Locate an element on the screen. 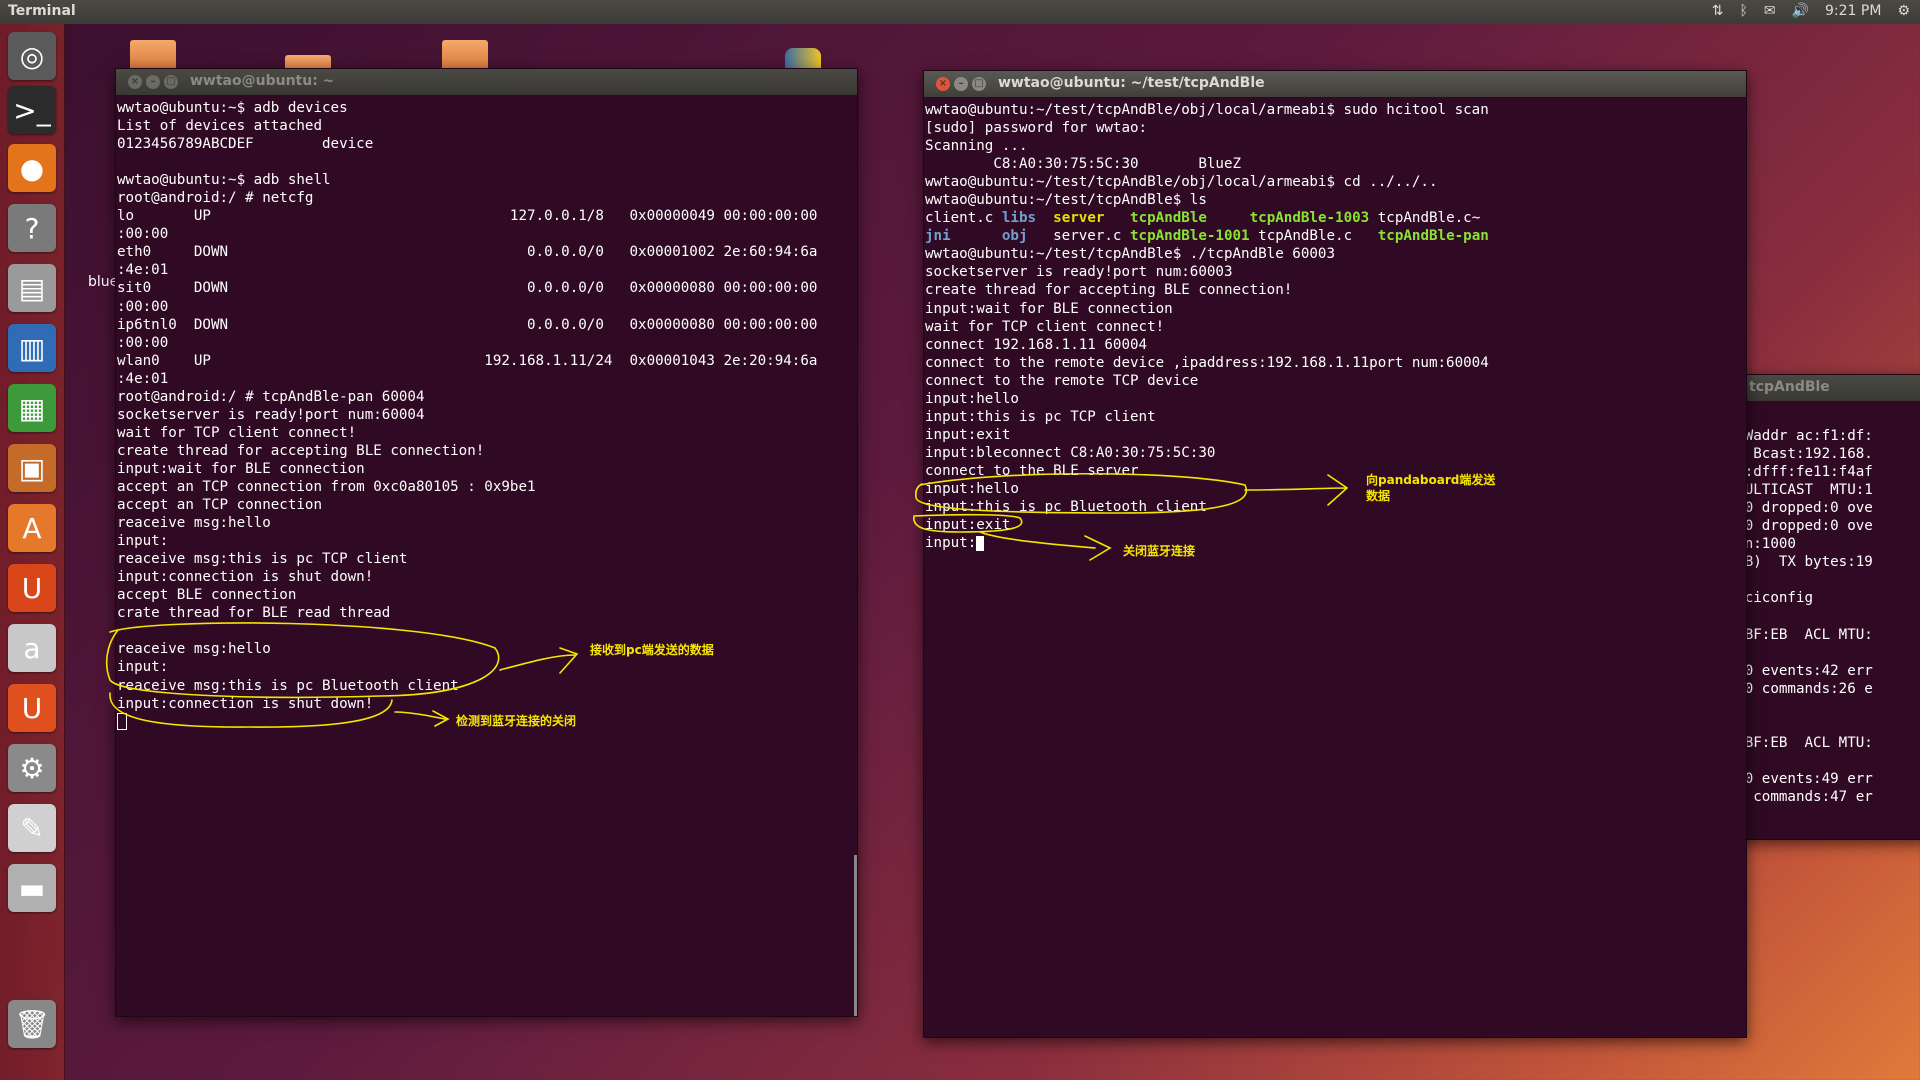 This screenshot has width=1920, height=1080. ls-entry: jni is located at coordinates (938, 236).